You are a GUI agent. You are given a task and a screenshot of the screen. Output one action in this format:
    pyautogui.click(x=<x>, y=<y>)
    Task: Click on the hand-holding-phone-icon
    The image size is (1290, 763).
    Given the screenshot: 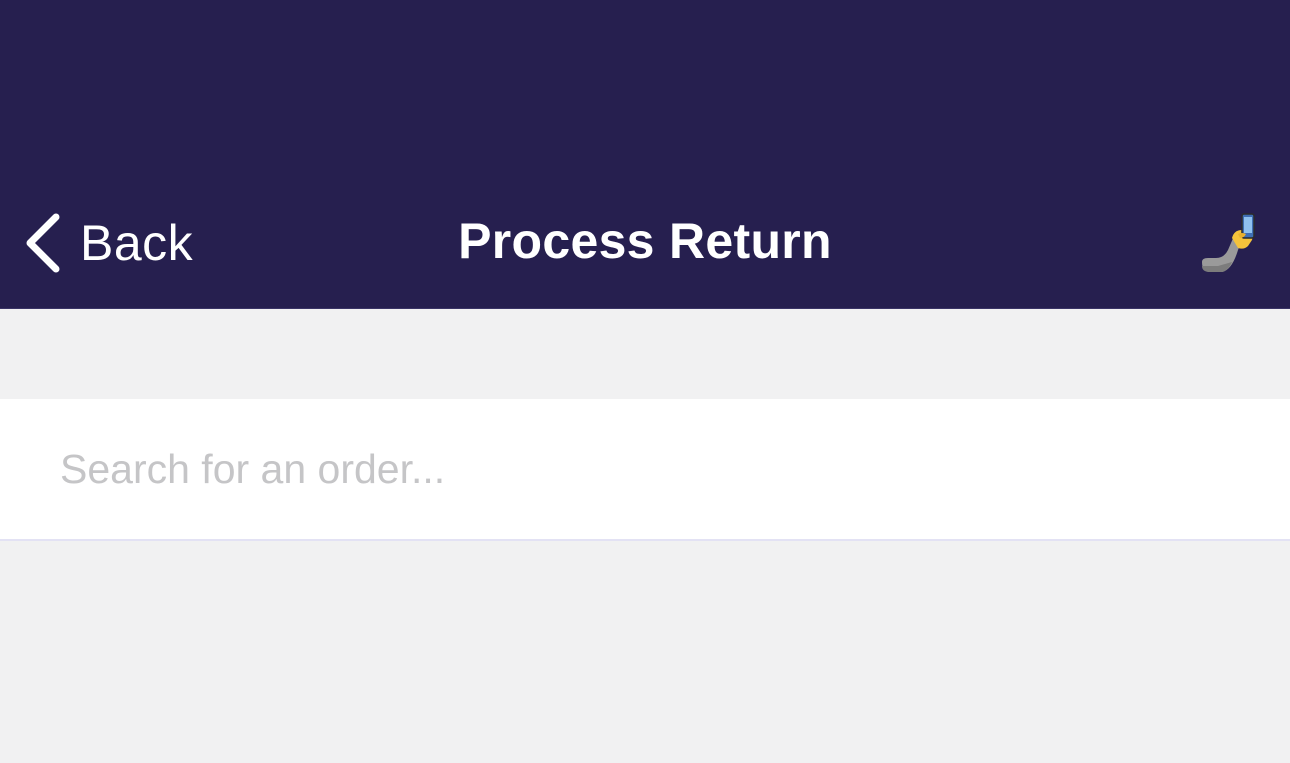 What is the action you would take?
    pyautogui.click(x=1228, y=242)
    